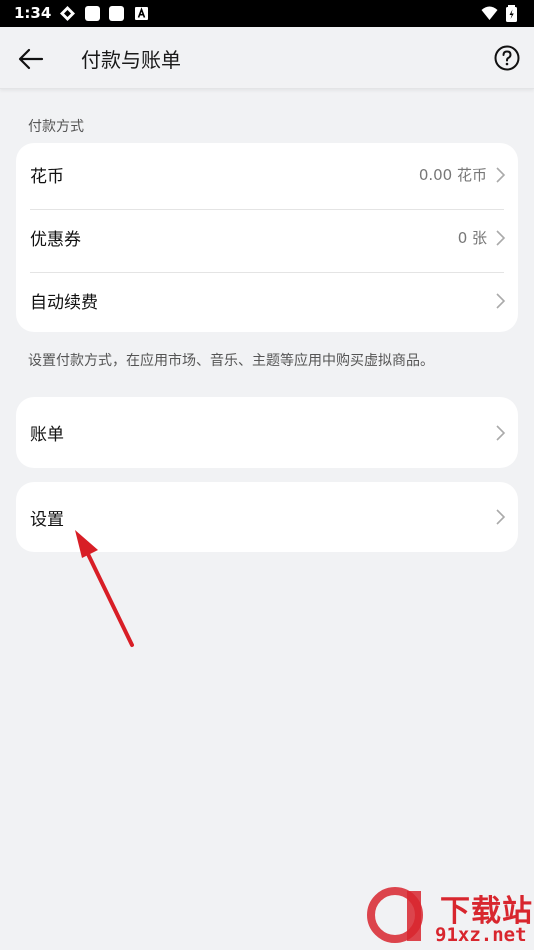 Image resolution: width=534 pixels, height=950 pixels. I want to click on list-item-value: 0 张, so click(472, 238).